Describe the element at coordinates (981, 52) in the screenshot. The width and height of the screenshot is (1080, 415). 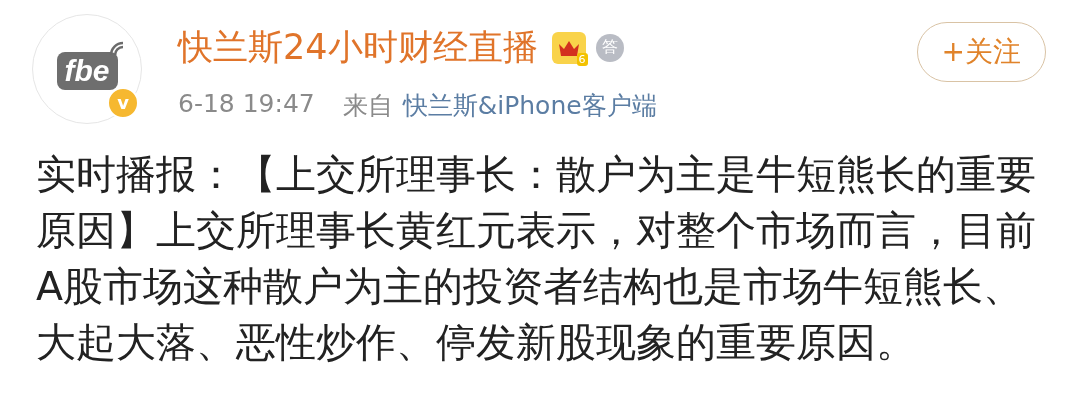
I see `follow-button: +关注` at that location.